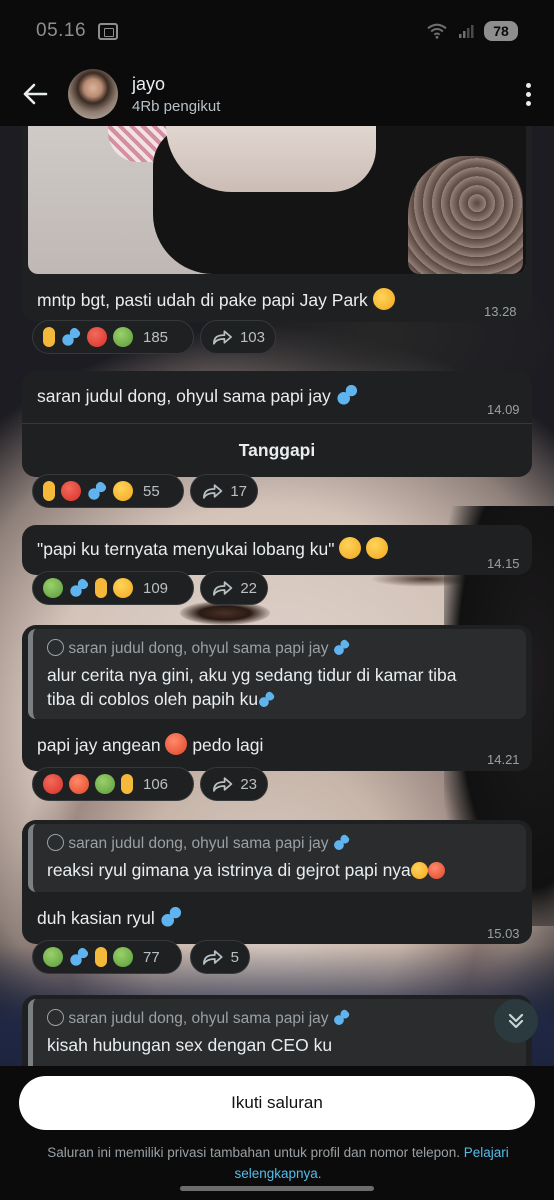 This screenshot has height=1200, width=554. What do you see at coordinates (466, 31) in the screenshot?
I see `signal-icon` at bounding box center [466, 31].